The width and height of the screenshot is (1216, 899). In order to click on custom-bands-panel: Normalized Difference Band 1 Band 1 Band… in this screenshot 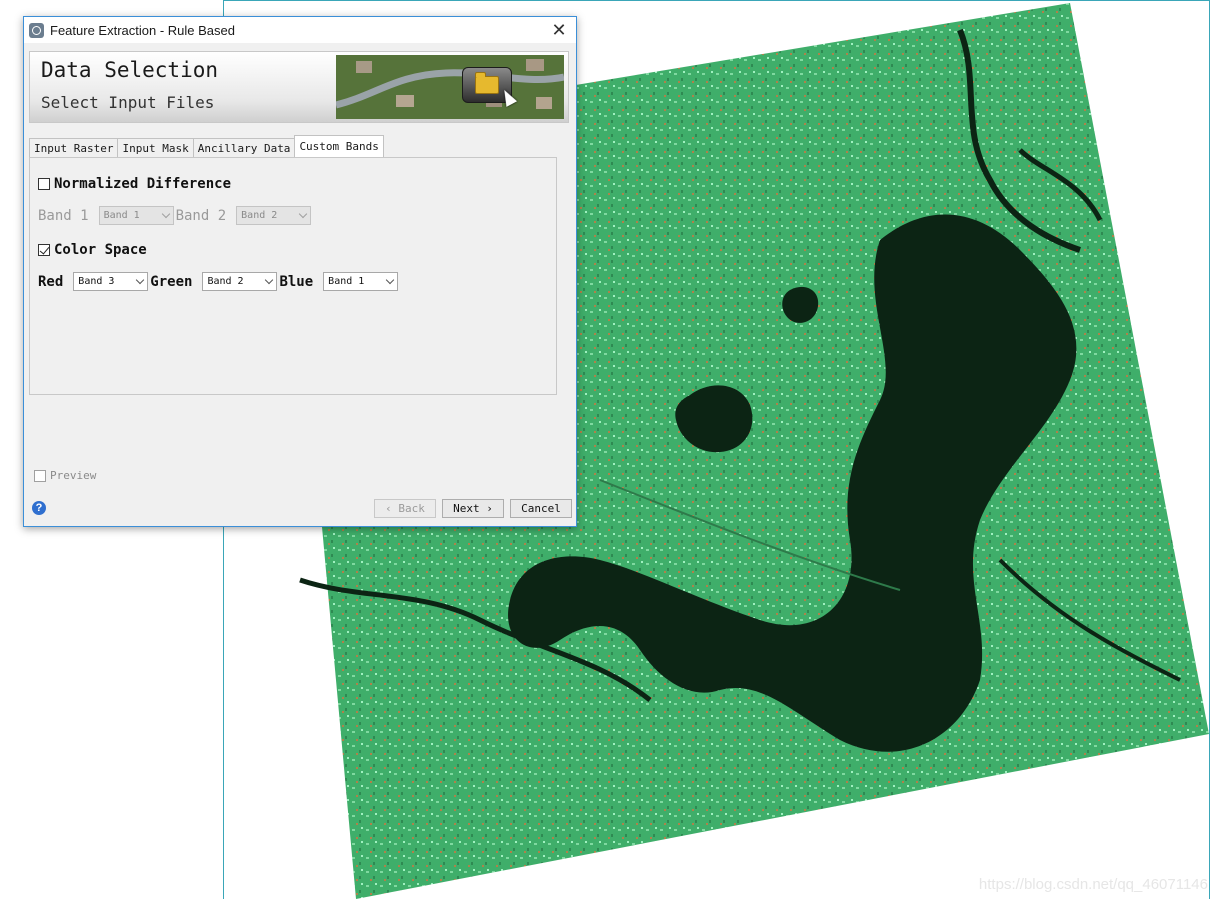, I will do `click(293, 276)`.